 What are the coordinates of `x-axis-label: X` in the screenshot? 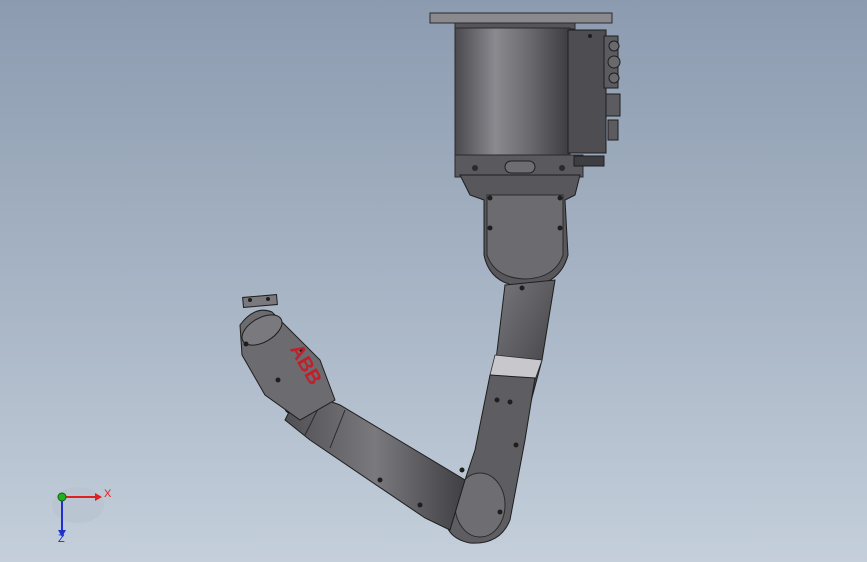 It's located at (108, 494).